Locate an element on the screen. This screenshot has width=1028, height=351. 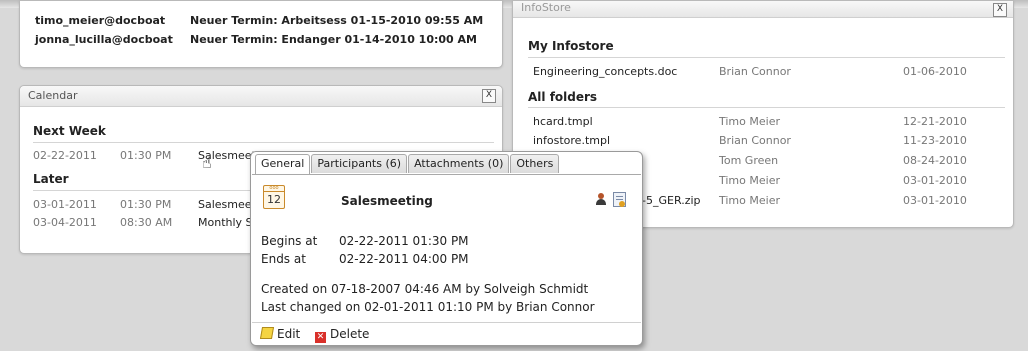
event-date: 03-04-2011 is located at coordinates (65, 222).